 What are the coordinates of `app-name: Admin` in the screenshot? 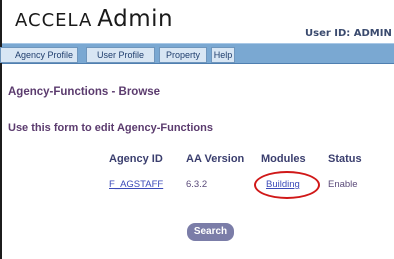 It's located at (135, 19).